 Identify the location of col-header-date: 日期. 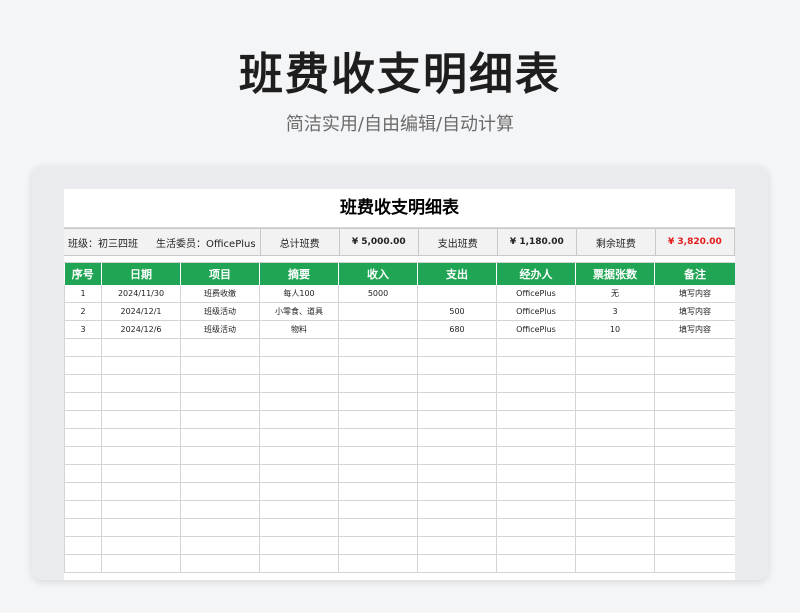
(141, 274).